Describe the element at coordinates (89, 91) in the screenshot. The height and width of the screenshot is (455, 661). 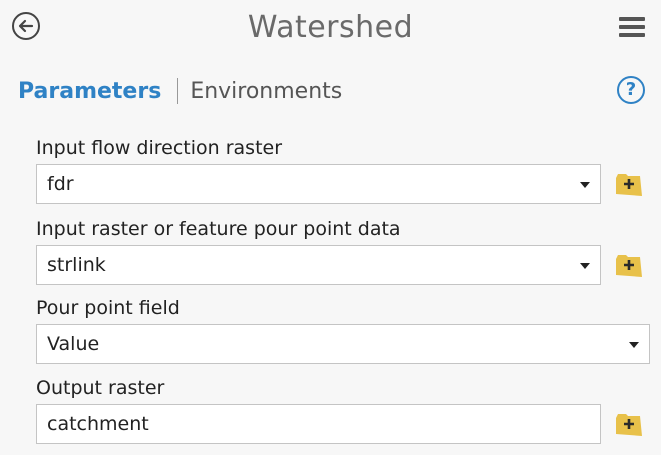
I see `tab-parameters: Parameters` at that location.